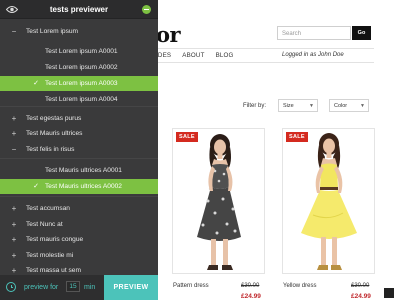 The width and height of the screenshot is (400, 300). I want to click on product-name: Pattern dress, so click(191, 286).